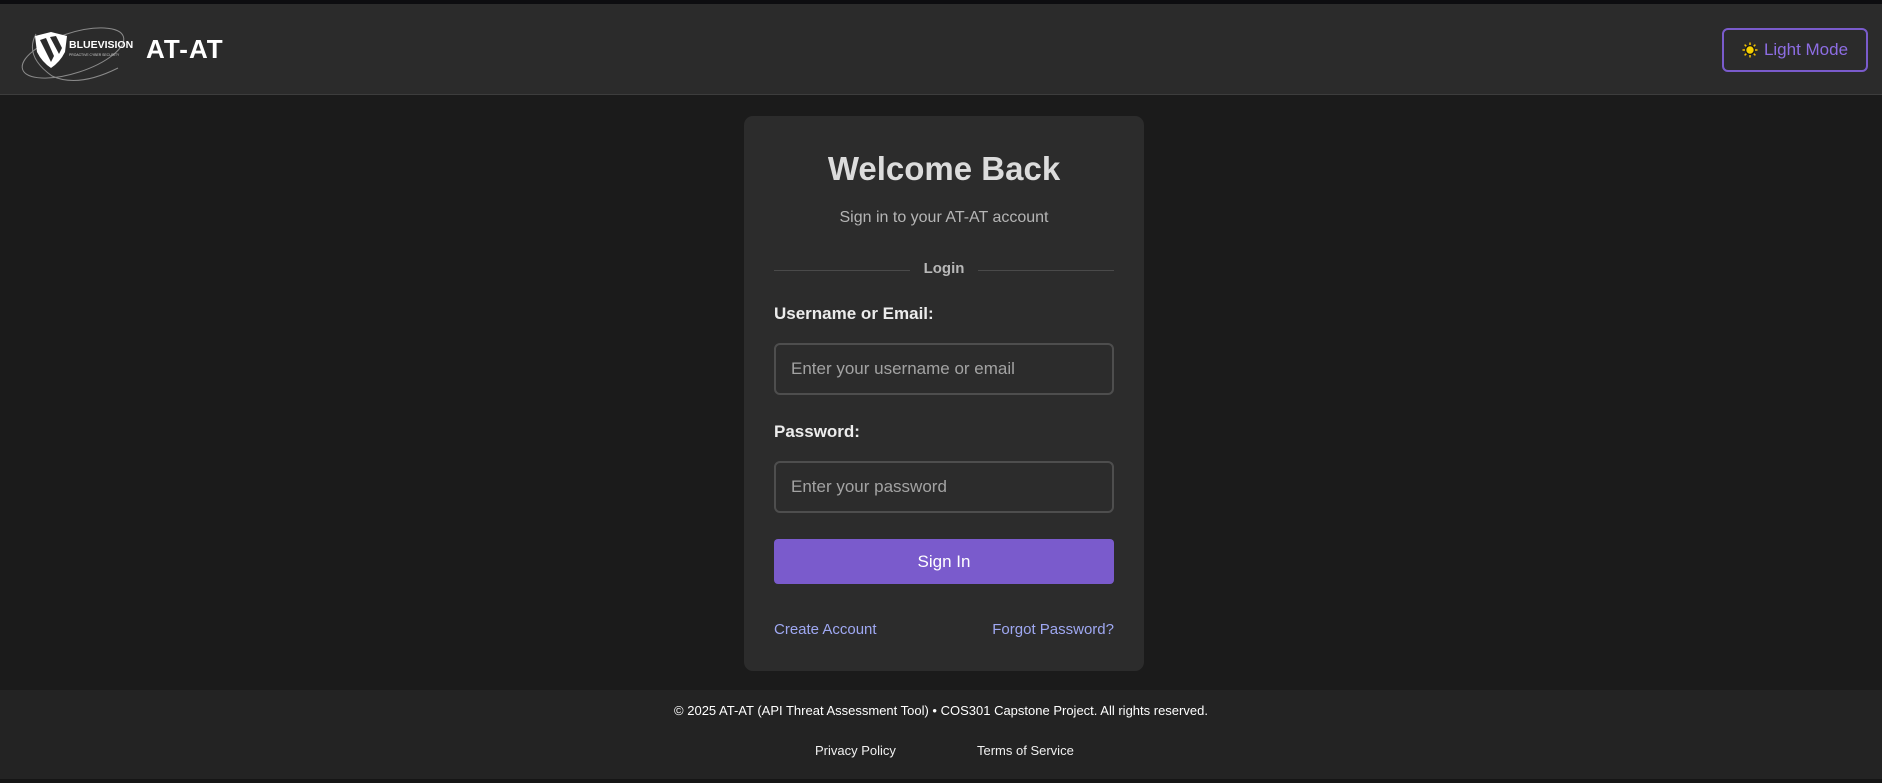 Image resolution: width=1882 pixels, height=783 pixels. What do you see at coordinates (941, 781) in the screenshot?
I see `footer-bottom-strip` at bounding box center [941, 781].